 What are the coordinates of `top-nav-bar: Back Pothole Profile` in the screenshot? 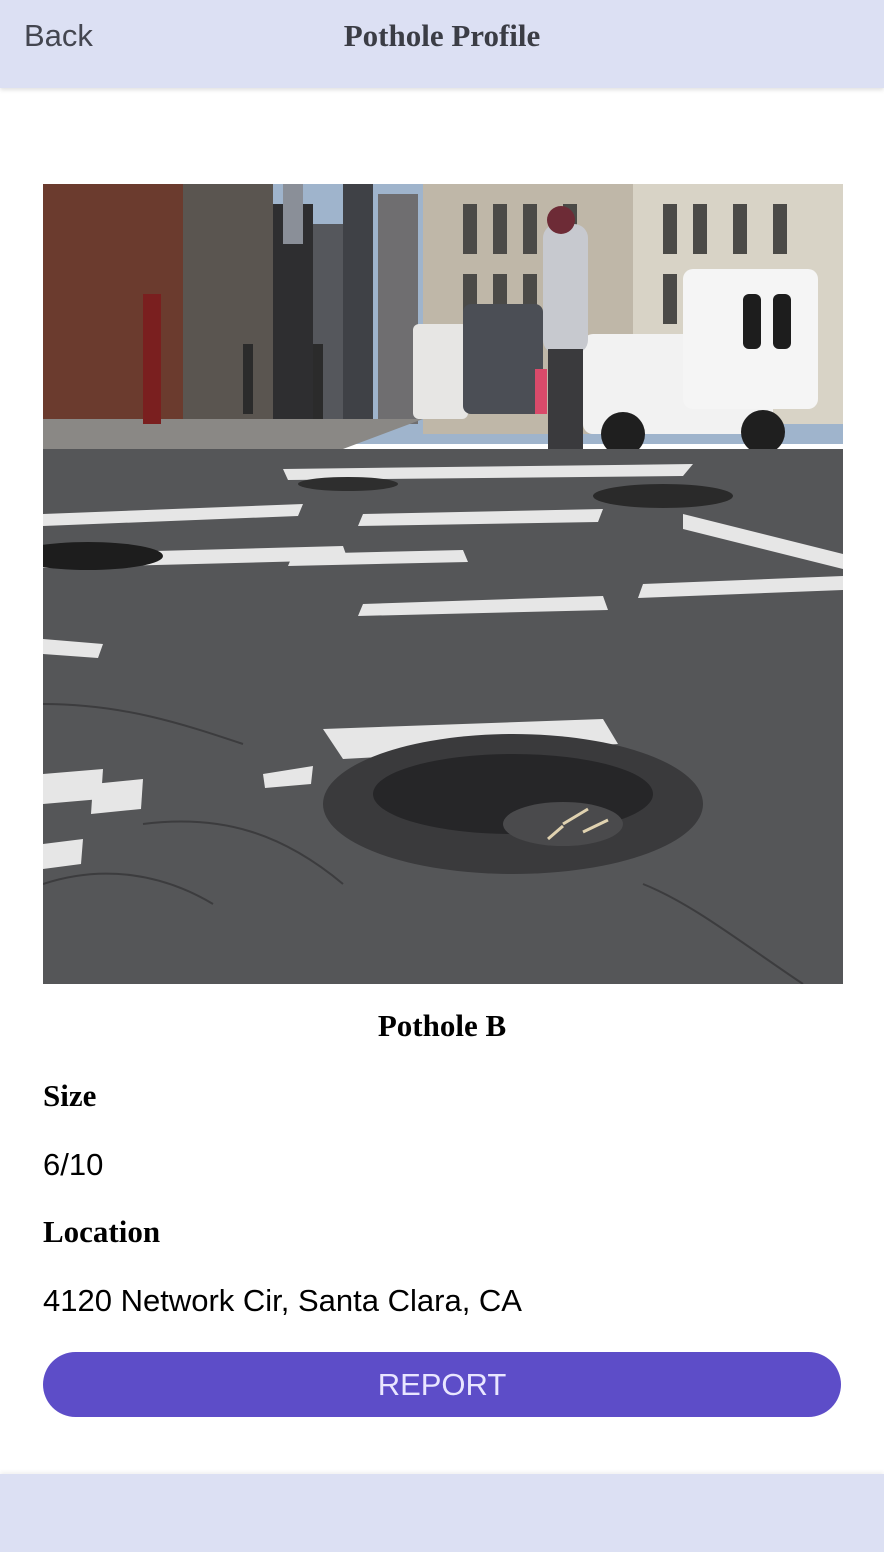 It's located at (442, 44).